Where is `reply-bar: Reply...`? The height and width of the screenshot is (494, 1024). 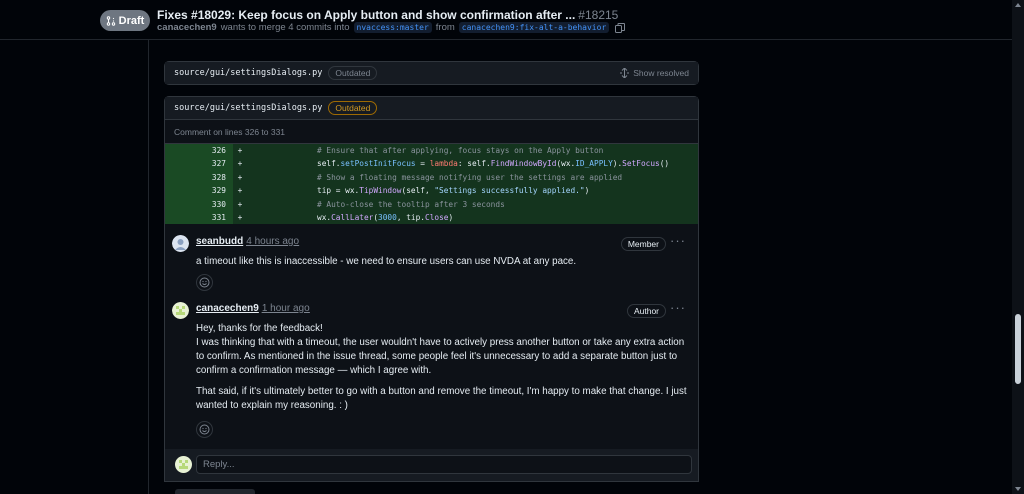 reply-bar: Reply... is located at coordinates (431, 465).